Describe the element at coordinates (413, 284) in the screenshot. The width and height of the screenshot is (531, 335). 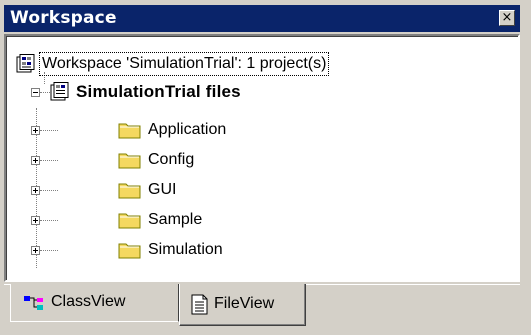
I see `tab-divider` at that location.